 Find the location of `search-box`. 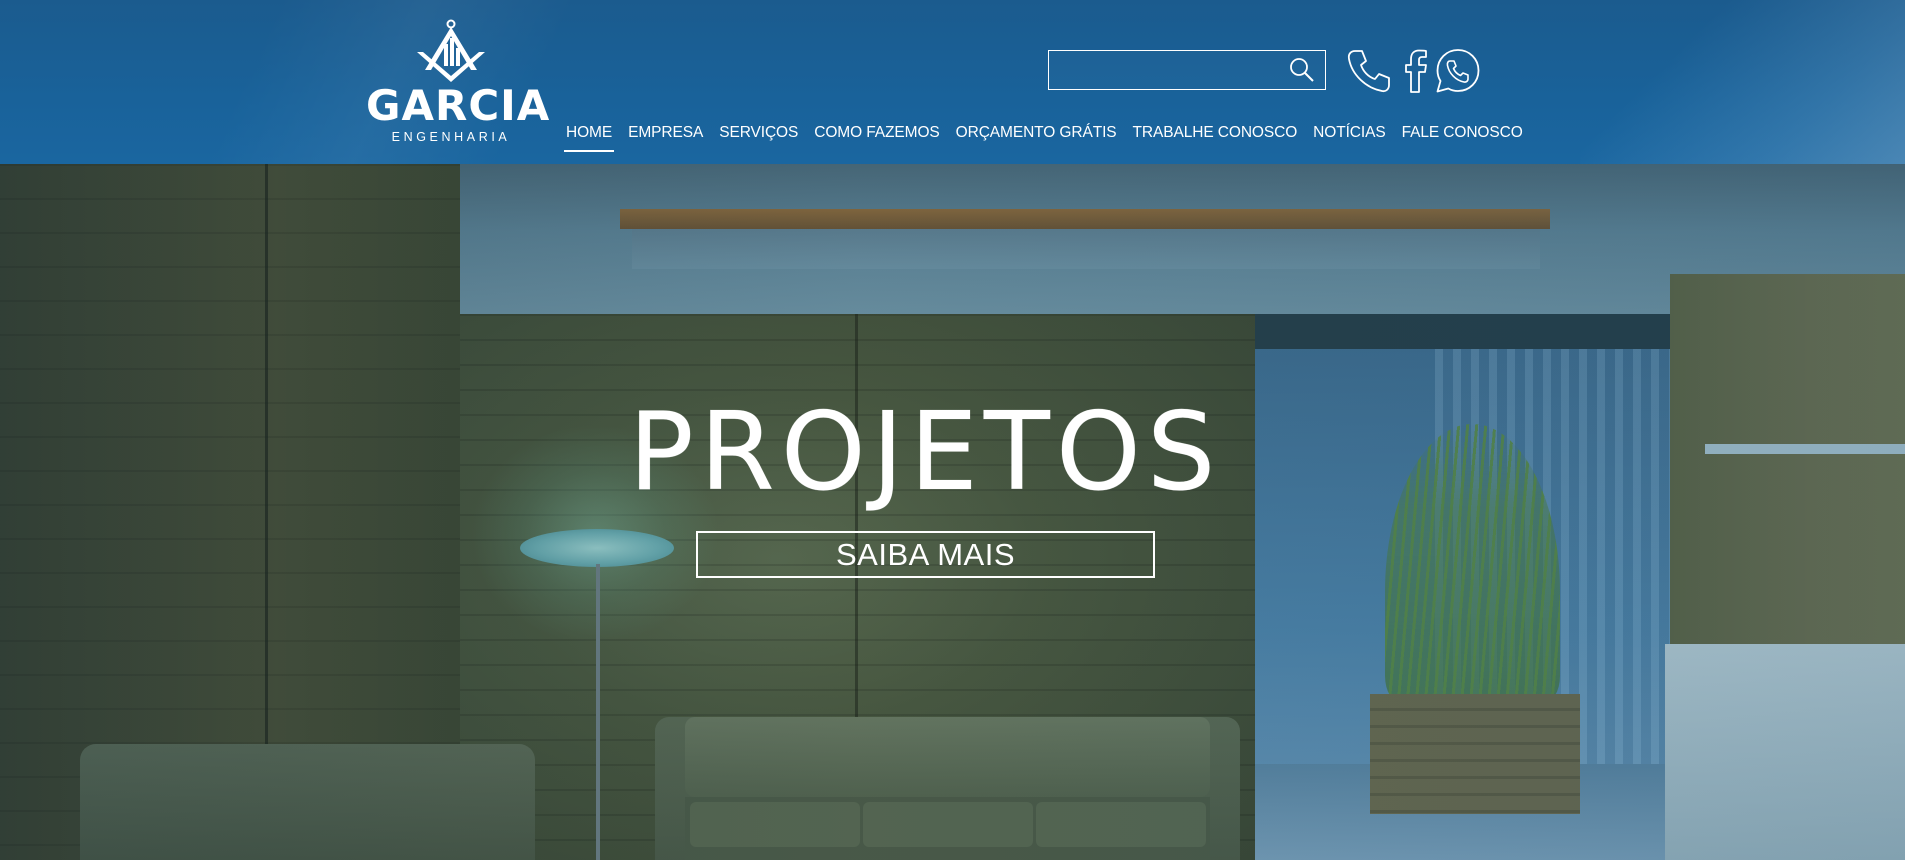

search-box is located at coordinates (1187, 70).